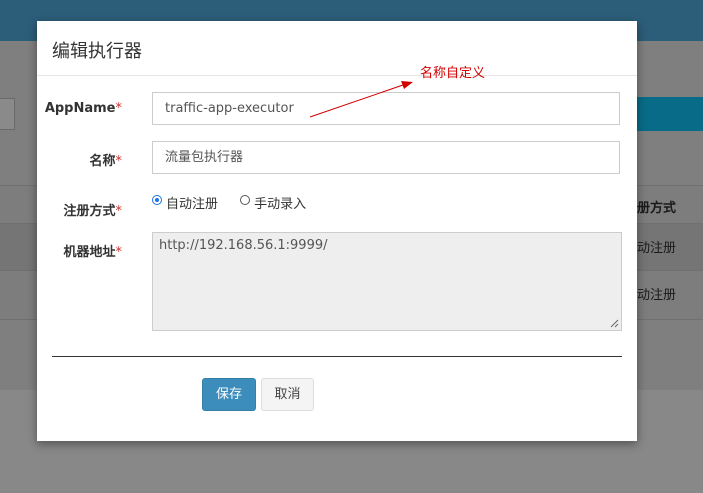  What do you see at coordinates (89, 211) in the screenshot?
I see `register-type-label-text: 注册方式` at bounding box center [89, 211].